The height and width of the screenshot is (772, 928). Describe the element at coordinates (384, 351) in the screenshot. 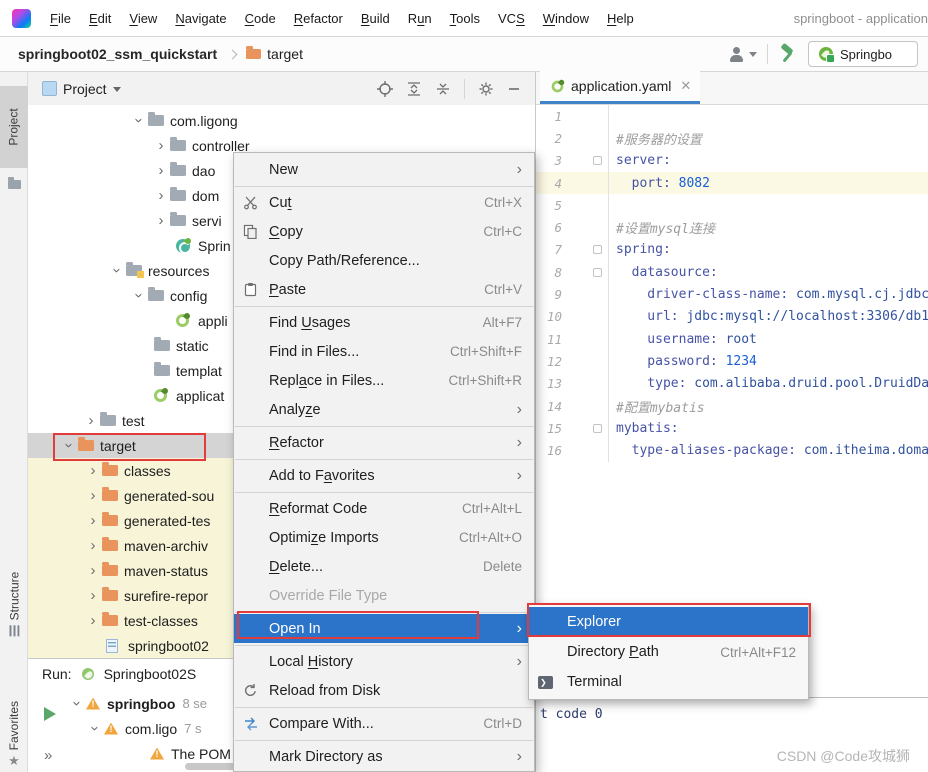

I see `menu-item-find-in-files: Find in Files... Ctrl+Shift+F` at that location.